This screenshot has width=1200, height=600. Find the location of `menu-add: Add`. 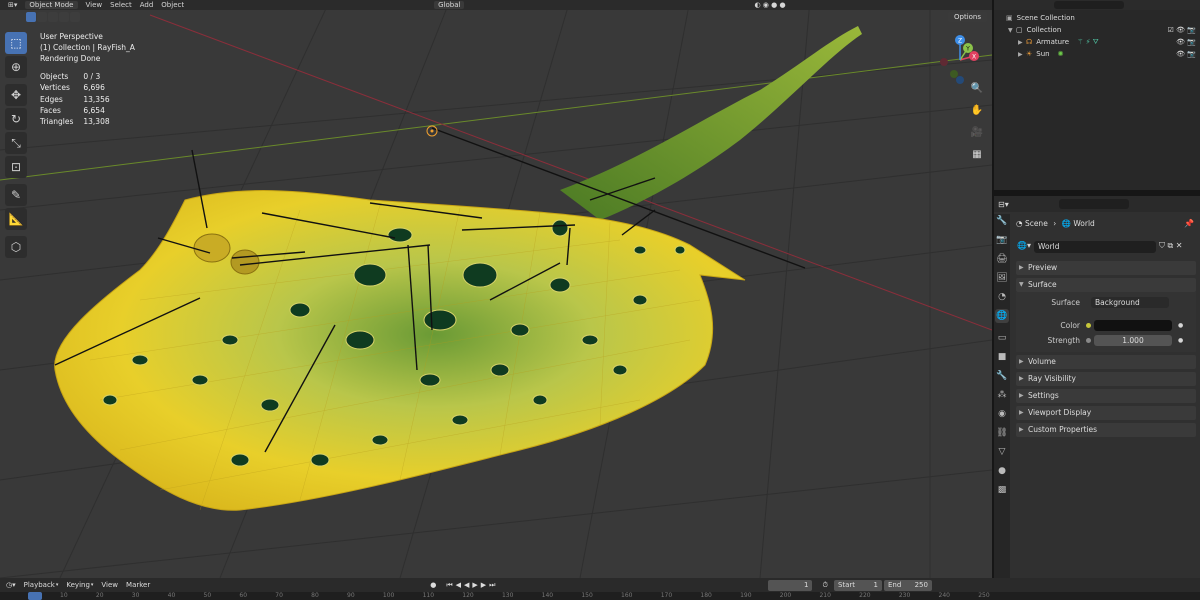

menu-add: Add is located at coordinates (147, 5).